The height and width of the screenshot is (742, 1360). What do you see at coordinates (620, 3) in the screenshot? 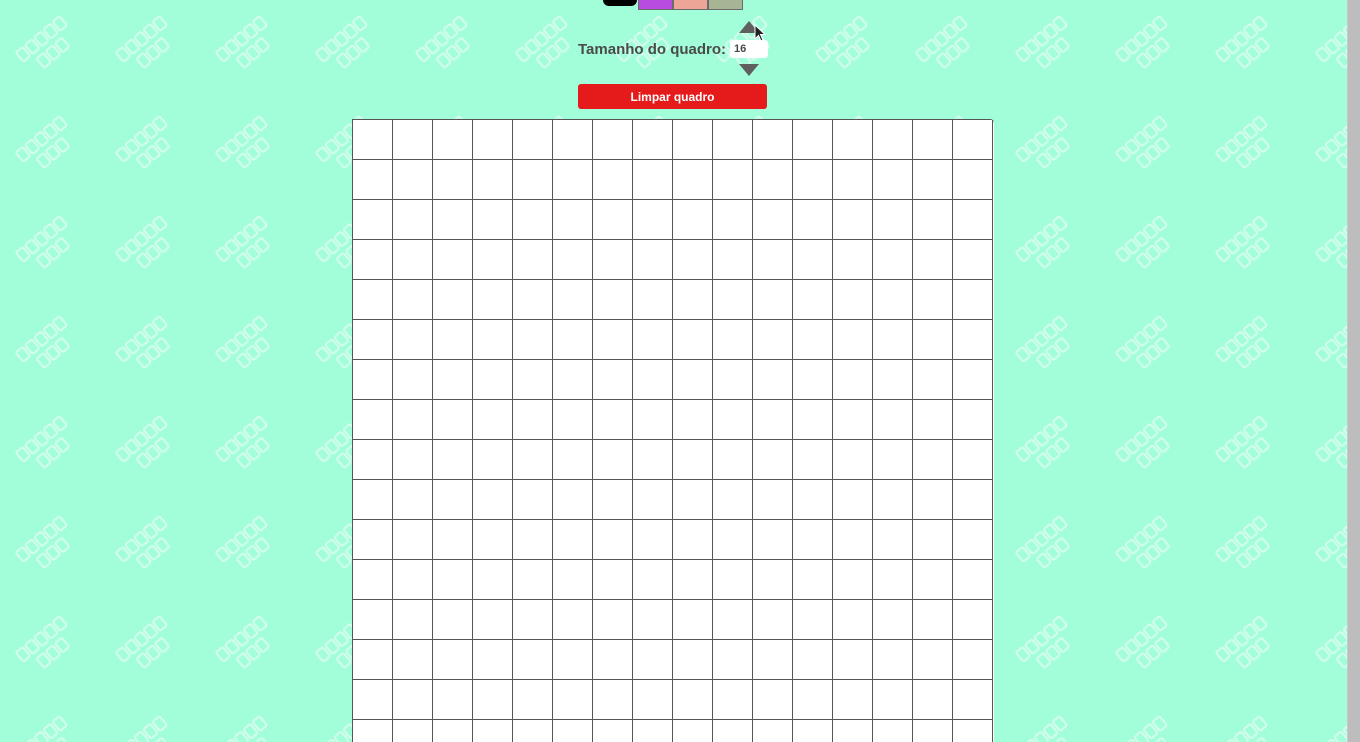
I see `color-swatch-black` at bounding box center [620, 3].